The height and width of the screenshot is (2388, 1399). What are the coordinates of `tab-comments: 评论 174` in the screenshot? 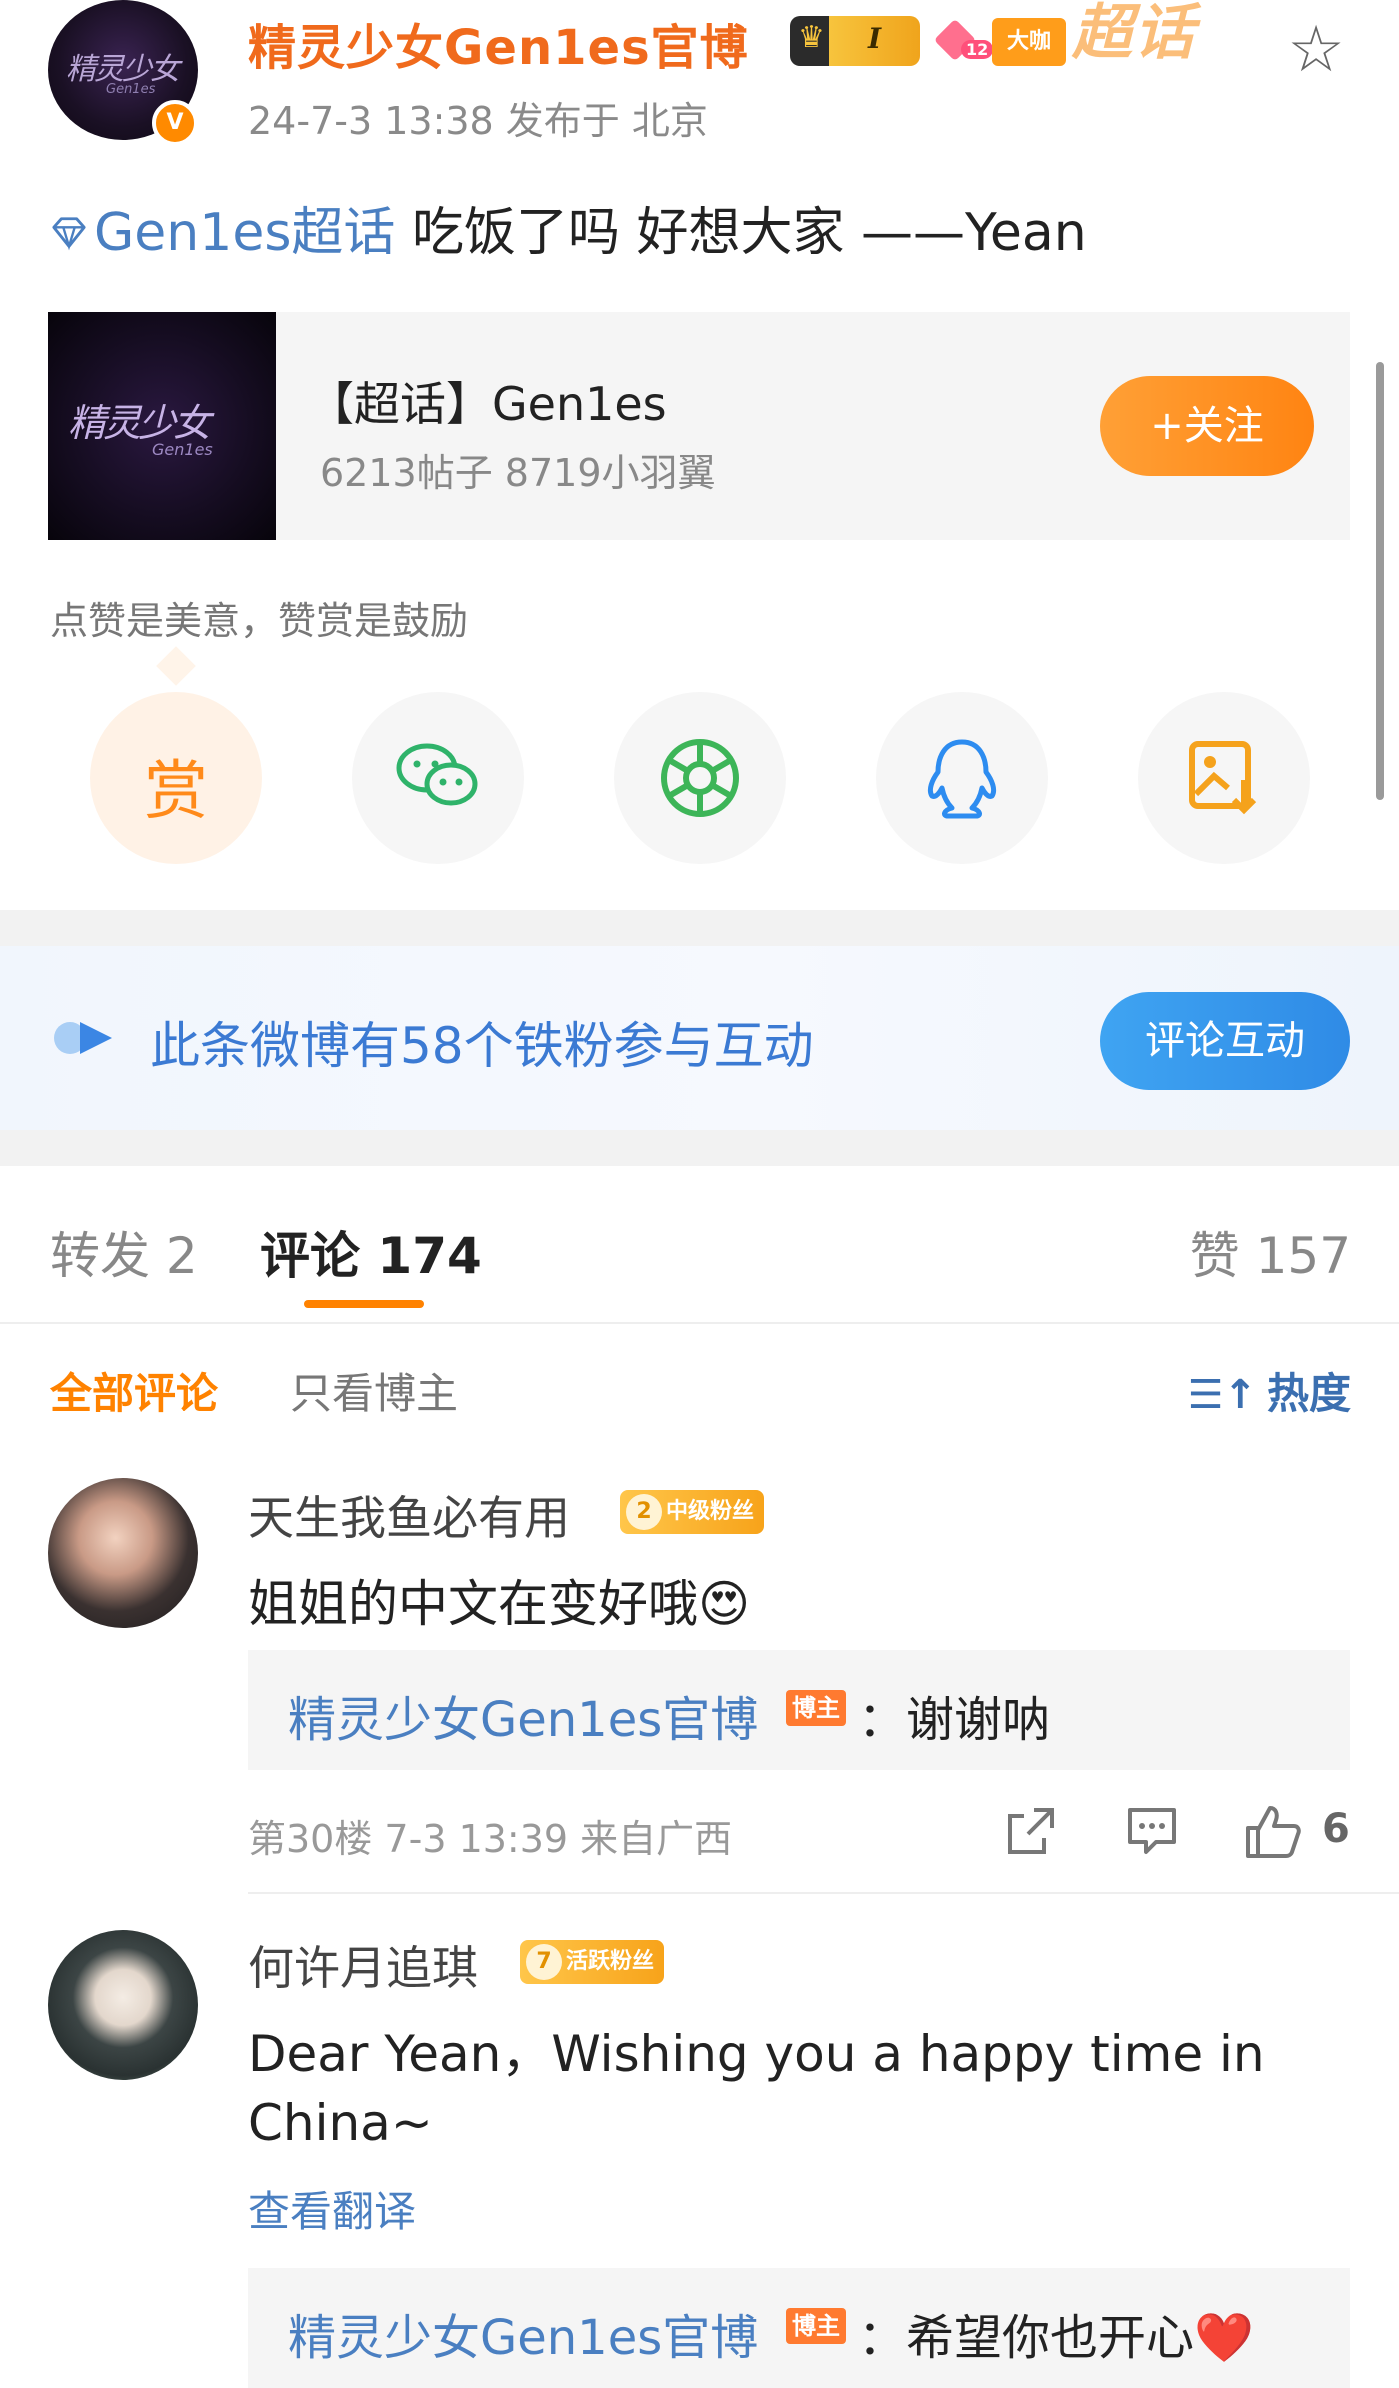 It's located at (371, 1252).